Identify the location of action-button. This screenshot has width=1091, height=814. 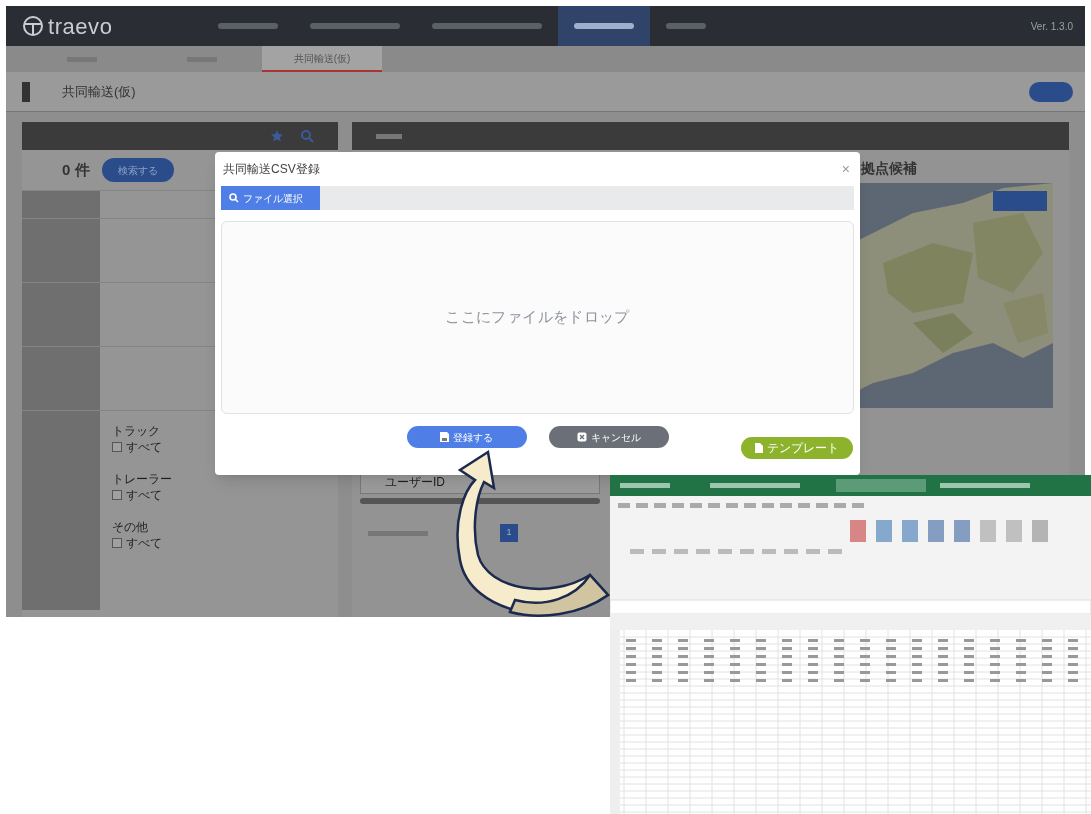
(1051, 91).